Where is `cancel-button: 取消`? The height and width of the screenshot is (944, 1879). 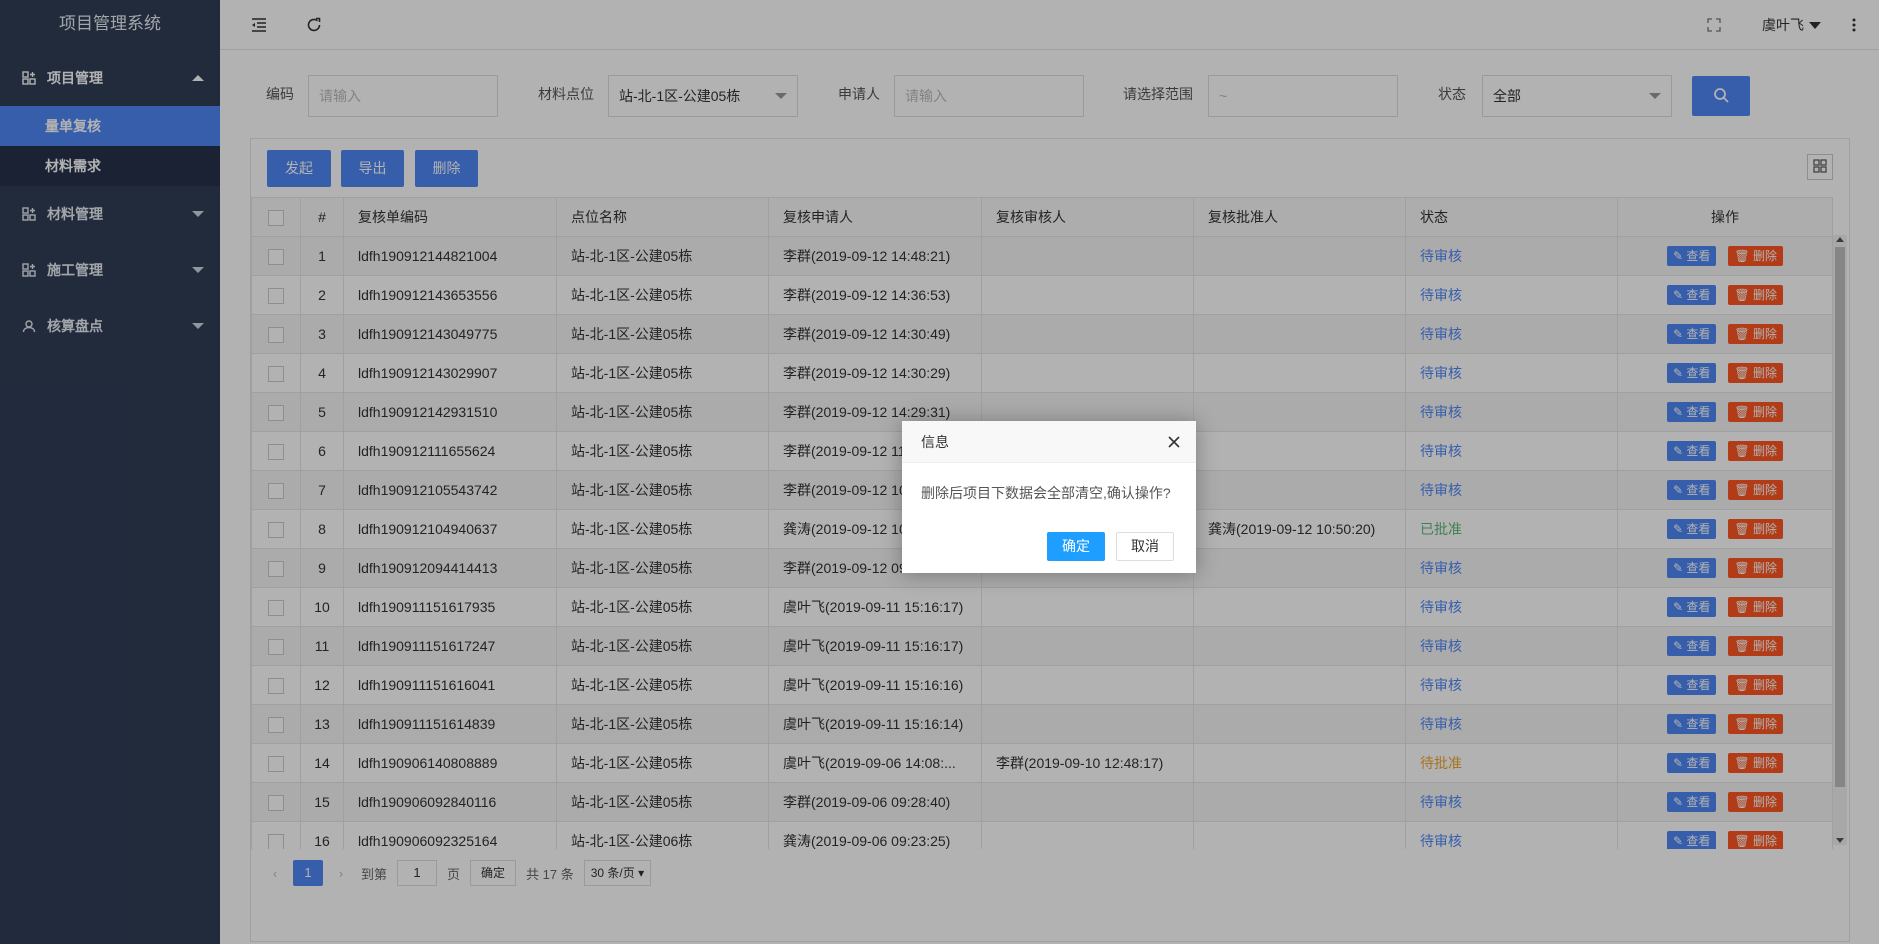 cancel-button: 取消 is located at coordinates (1145, 546).